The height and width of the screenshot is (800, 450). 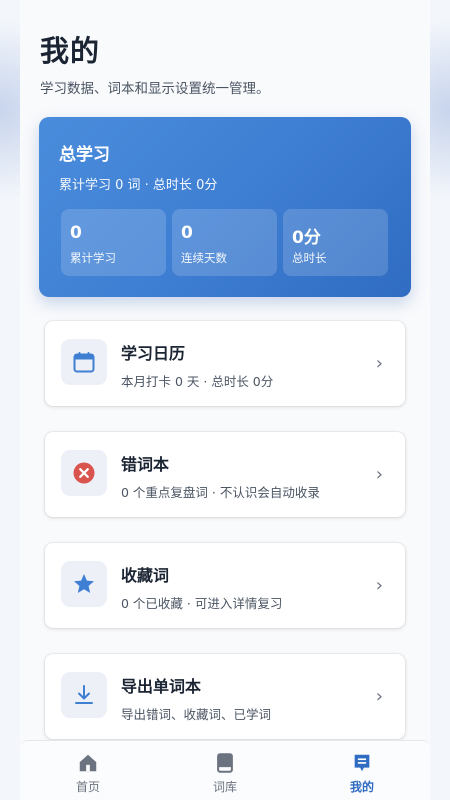 What do you see at coordinates (309, 258) in the screenshot?
I see `stat-label: 总时长` at bounding box center [309, 258].